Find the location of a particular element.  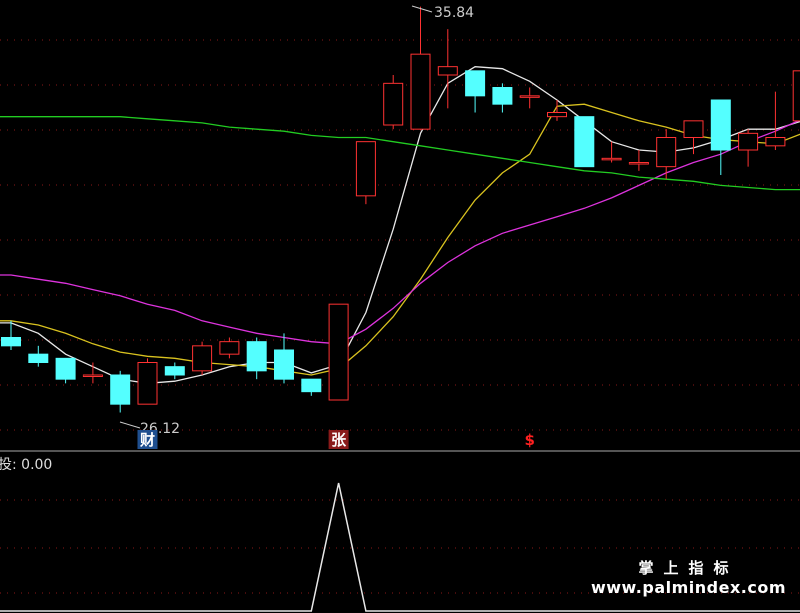

watermark: 掌上指标 www.palmindex.com is located at coordinates (688, 577).